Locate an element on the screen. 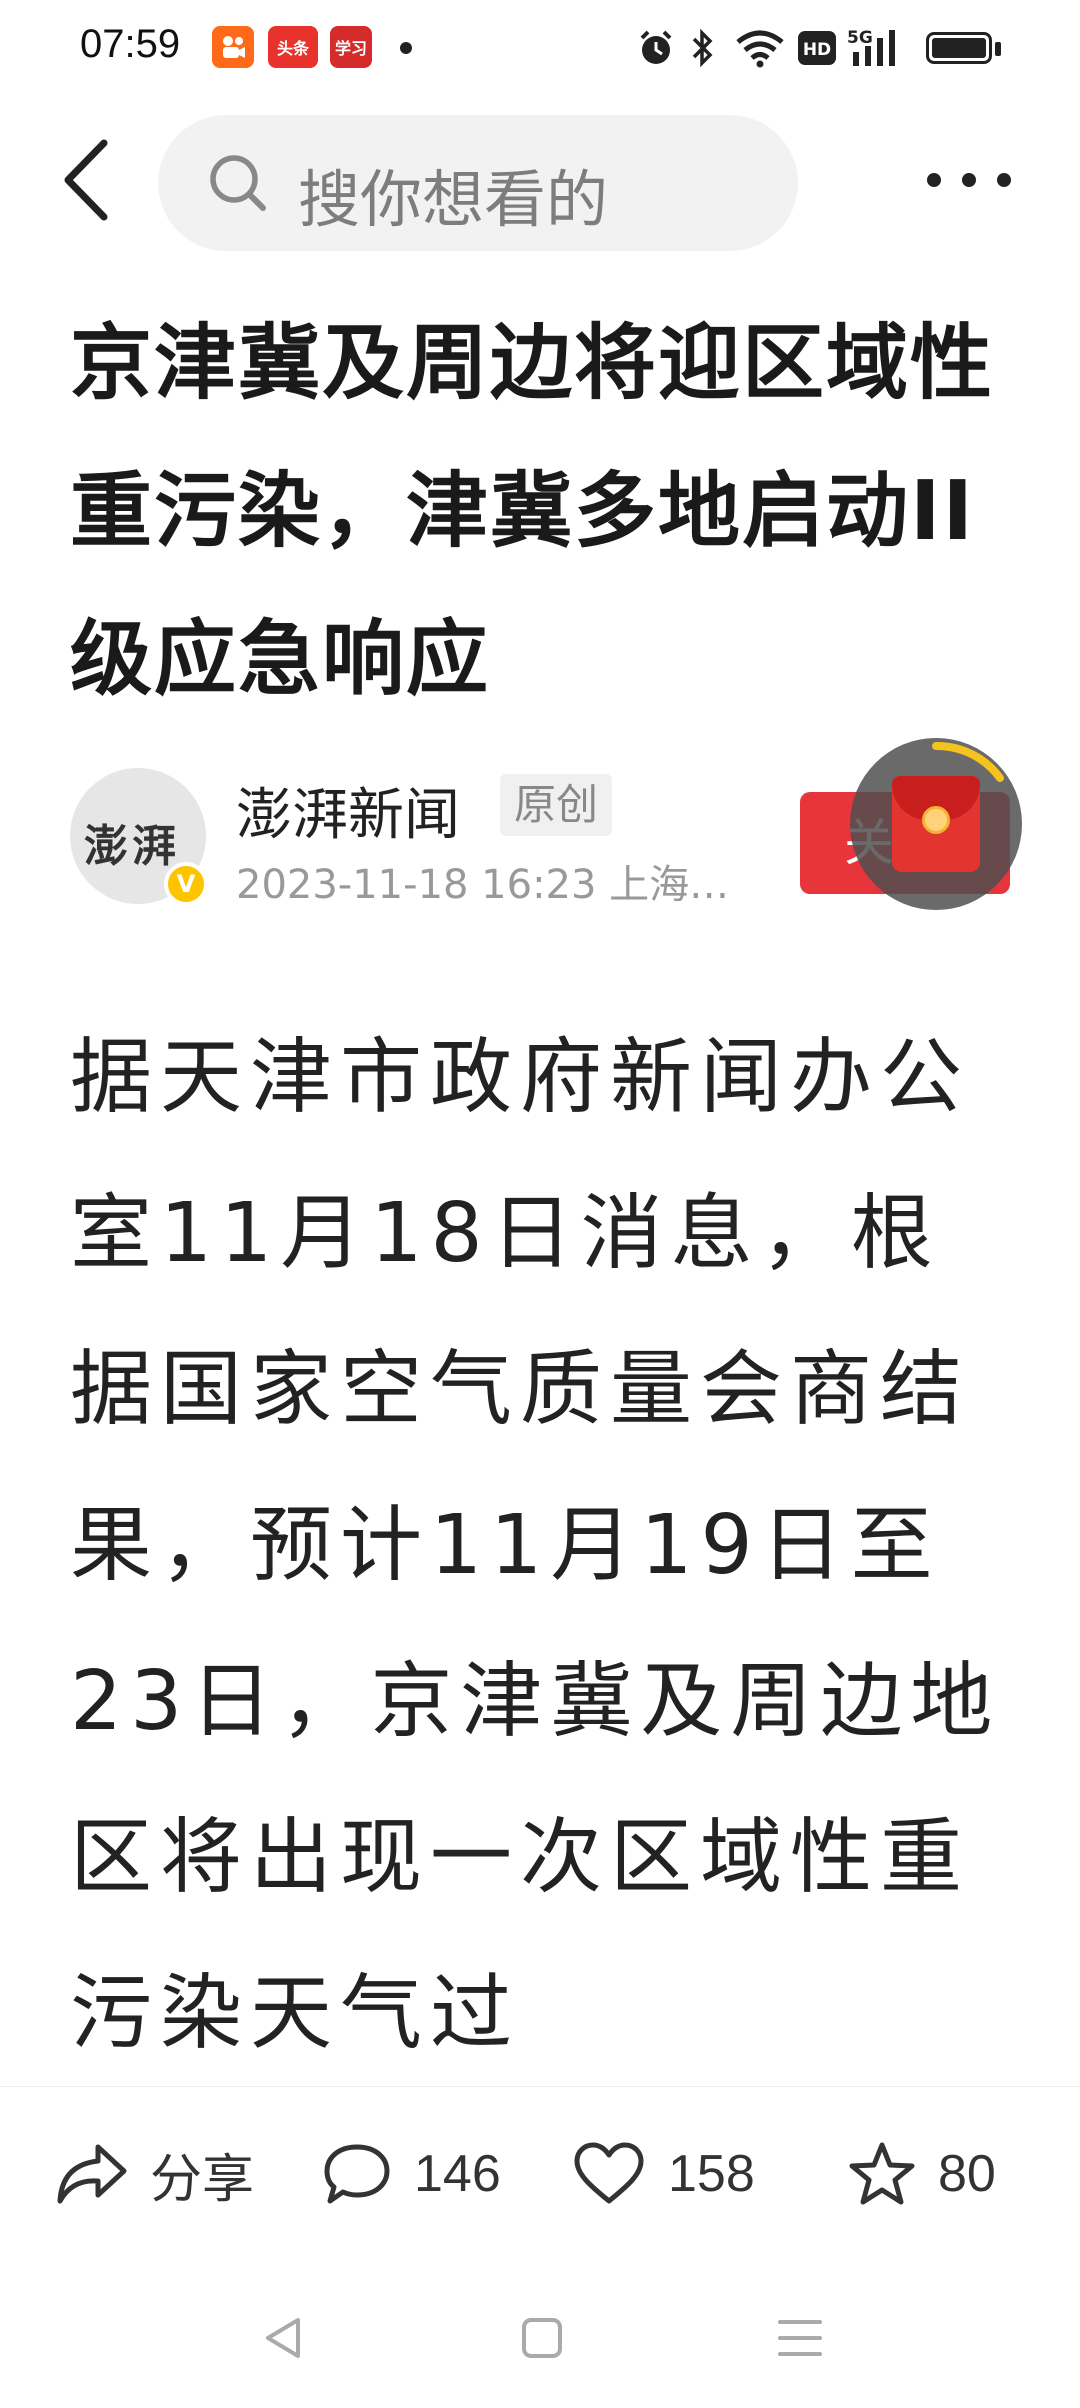  comment-icon is located at coordinates (357, 2174).